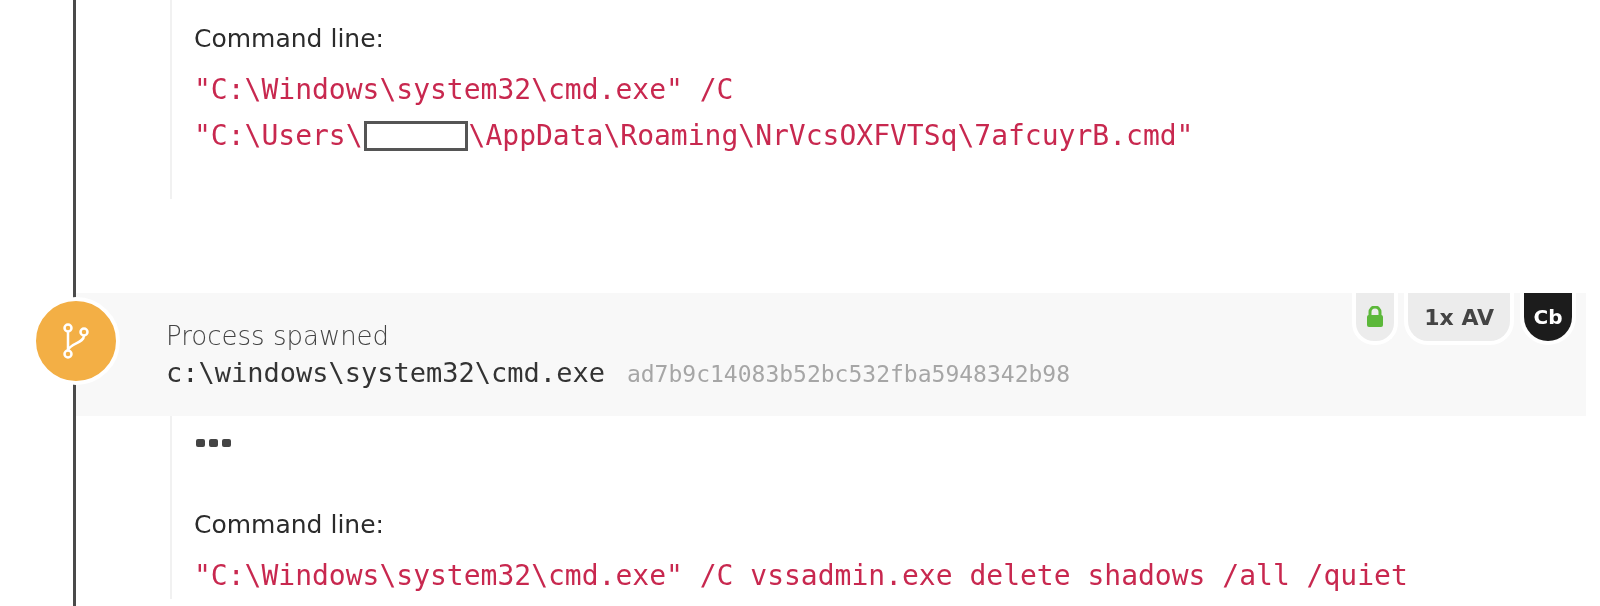 The width and height of the screenshot is (1600, 606). I want to click on event-title: Process spawned, so click(278, 336).